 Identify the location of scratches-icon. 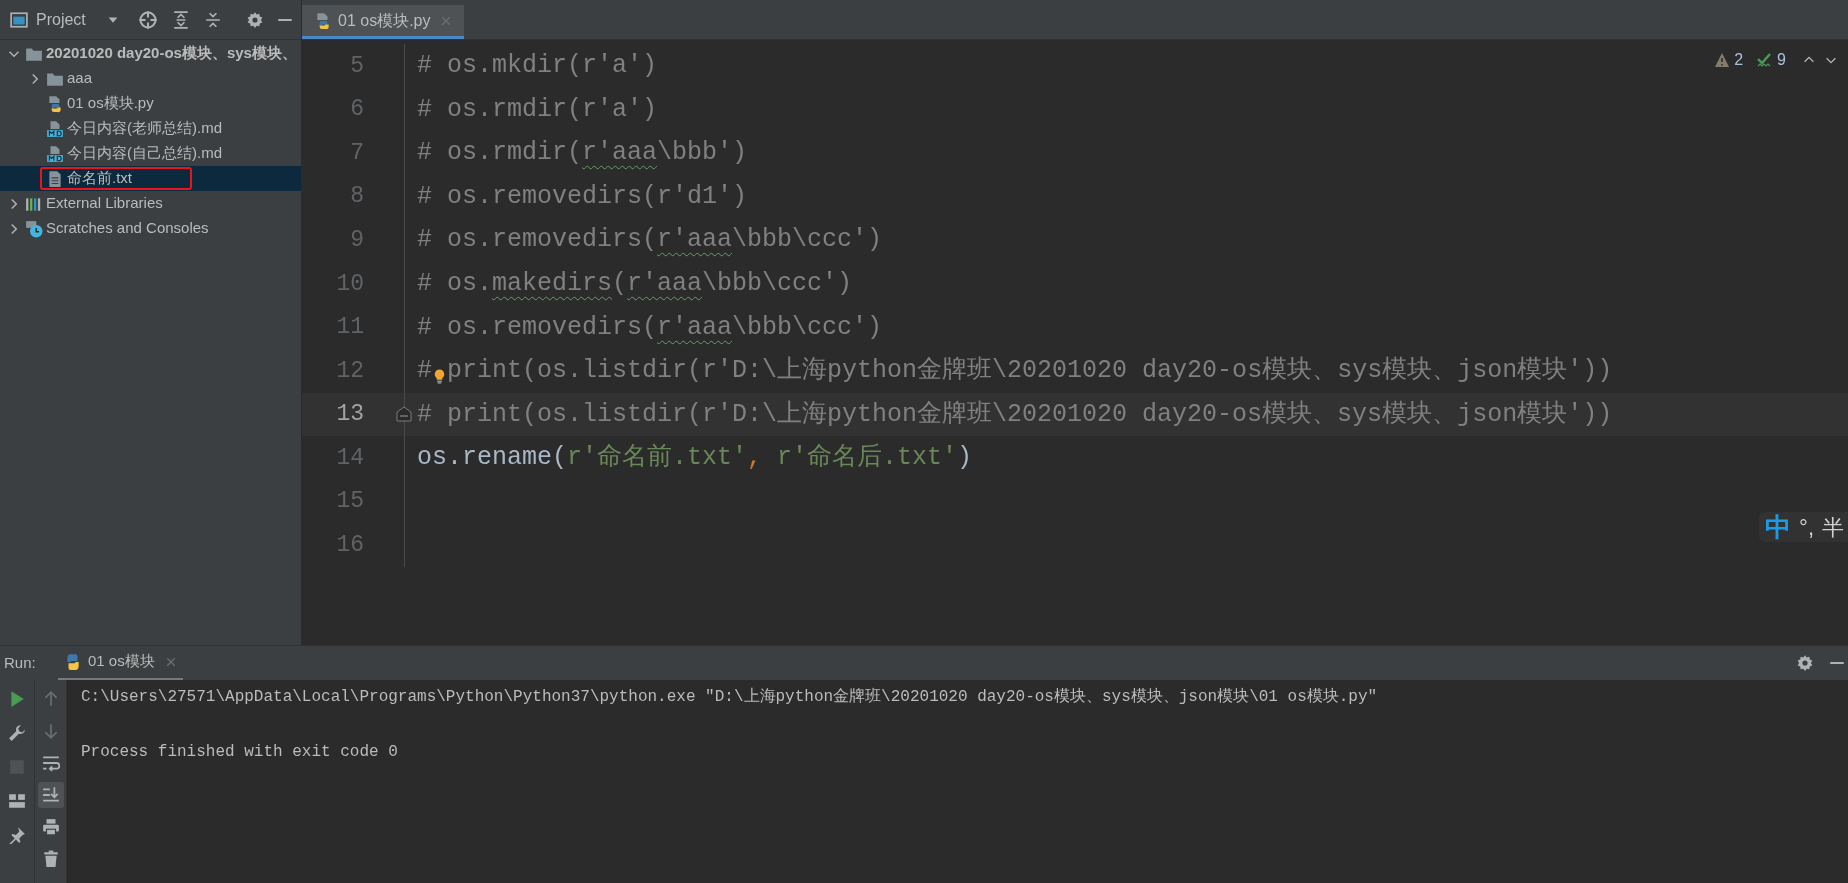
(34, 228).